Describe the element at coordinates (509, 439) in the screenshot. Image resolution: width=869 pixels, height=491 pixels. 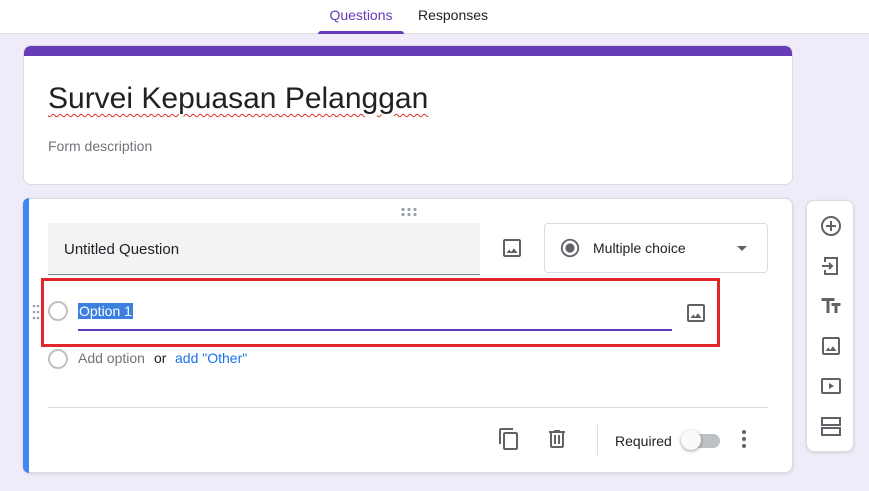
I see `duplicate-icon` at that location.